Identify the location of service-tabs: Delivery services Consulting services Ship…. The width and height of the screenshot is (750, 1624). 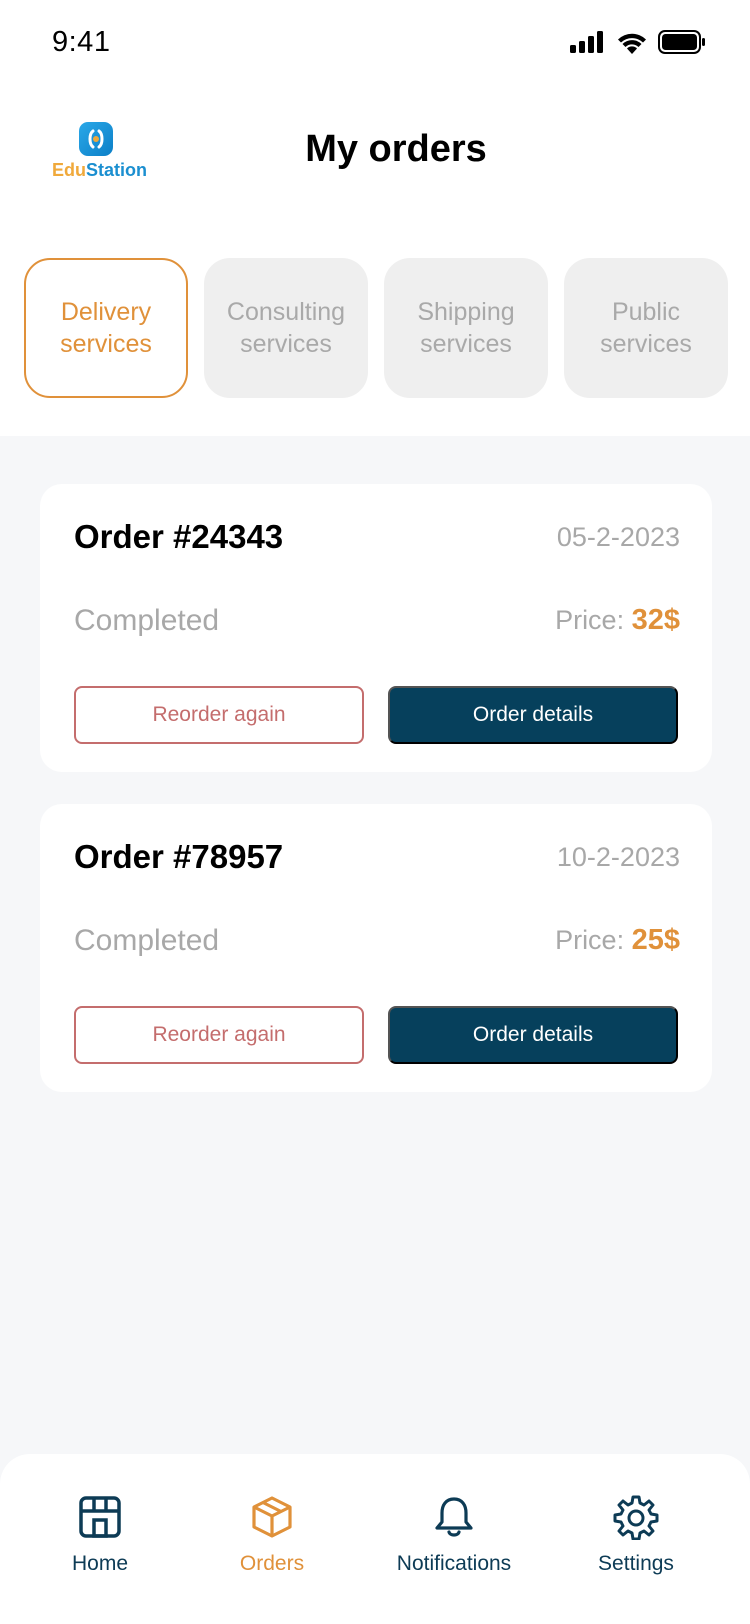
(376, 328).